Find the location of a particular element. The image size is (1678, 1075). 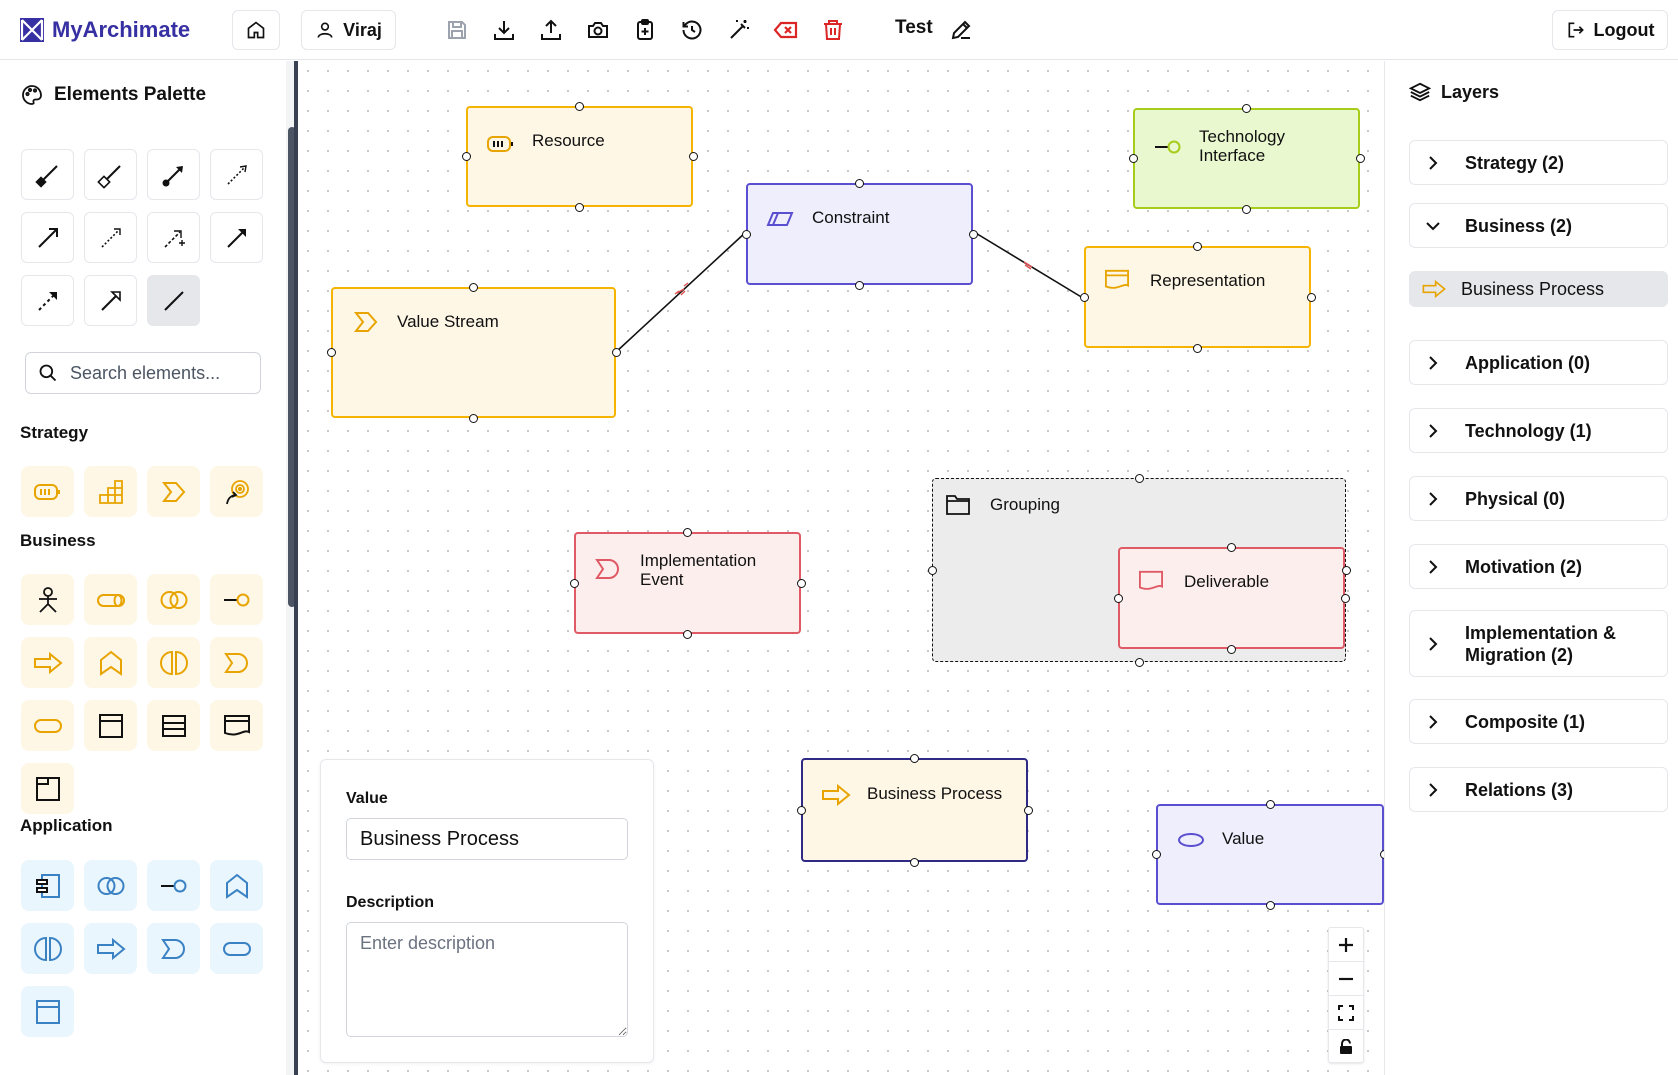

relation-assignment is located at coordinates (173, 174).